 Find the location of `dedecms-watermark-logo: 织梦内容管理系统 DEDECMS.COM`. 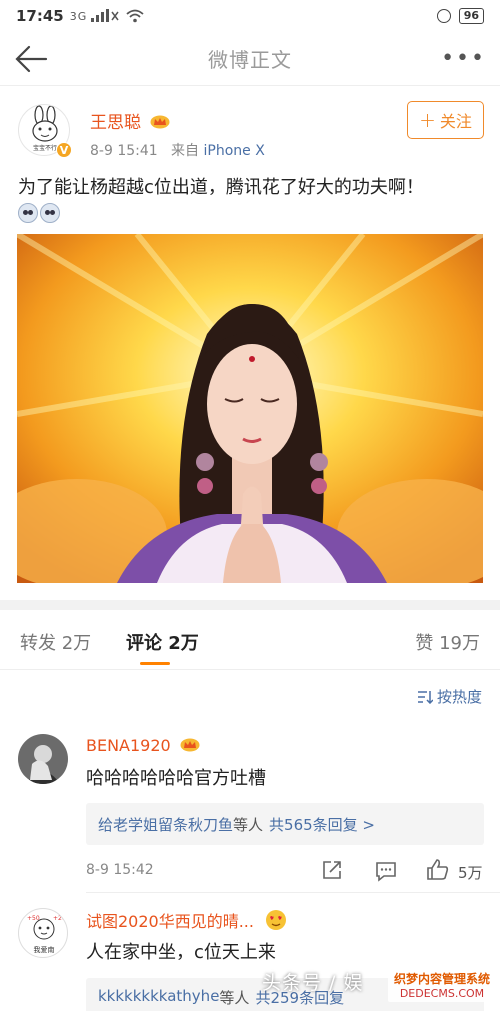

dedecms-watermark-logo: 织梦内容管理系统 DEDECMS.COM is located at coordinates (442, 987).